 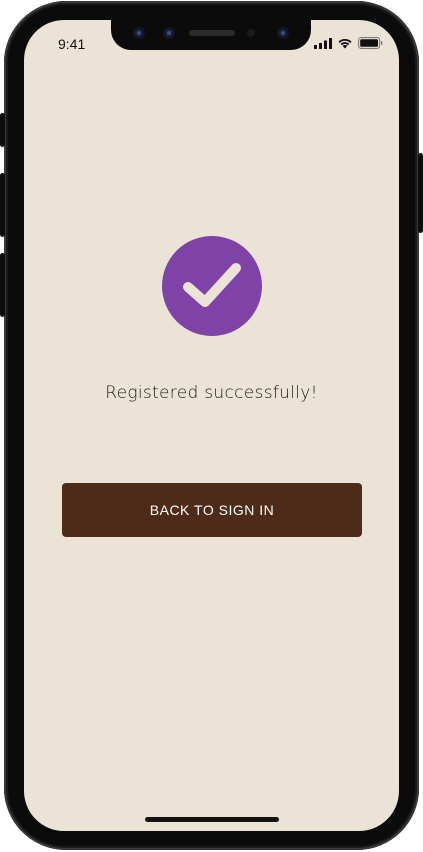 What do you see at coordinates (212, 510) in the screenshot?
I see `back-to-sign-in-button: BACK TO SIGN IN` at bounding box center [212, 510].